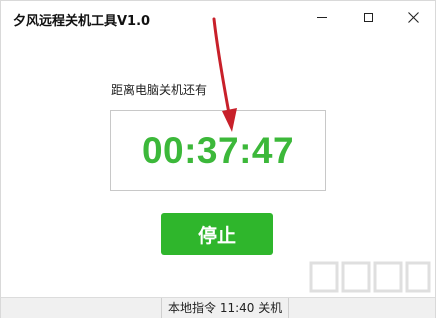 This screenshot has width=436, height=318. Describe the element at coordinates (82, 21) in the screenshot. I see `window-title: 夕风远程关机工具V1.0` at that location.